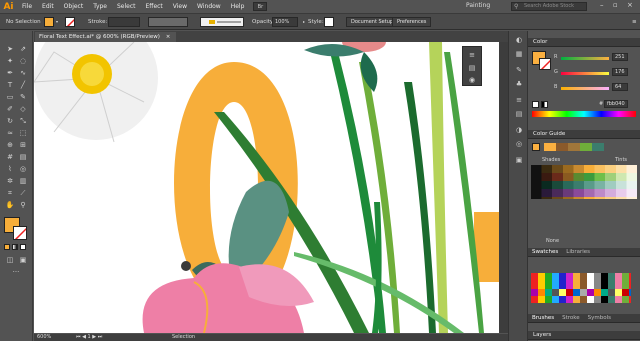  I want to click on tab-symbols: Symbols, so click(599, 318).